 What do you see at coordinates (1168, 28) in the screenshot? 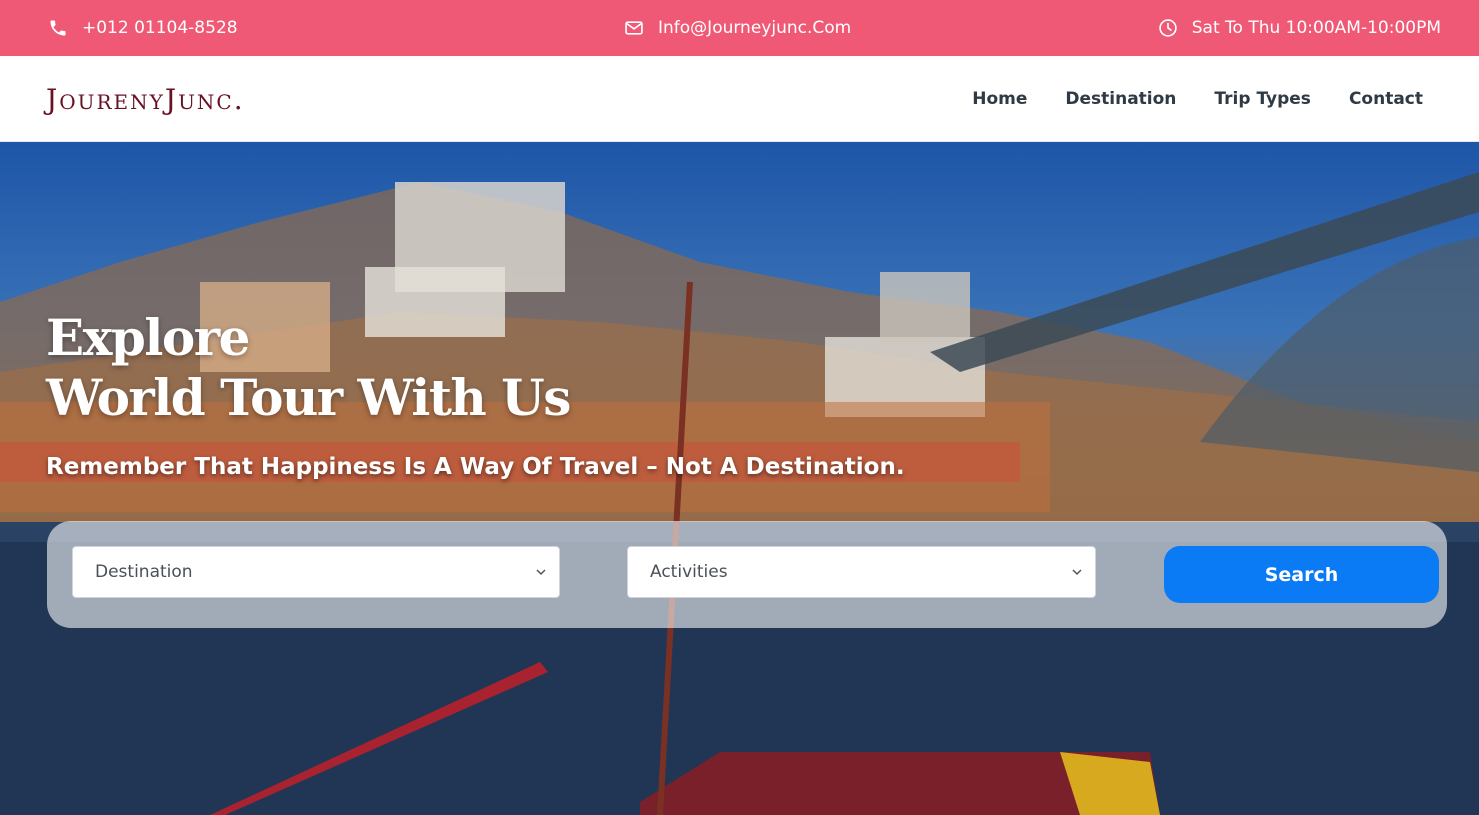
I see `clock-icon` at bounding box center [1168, 28].